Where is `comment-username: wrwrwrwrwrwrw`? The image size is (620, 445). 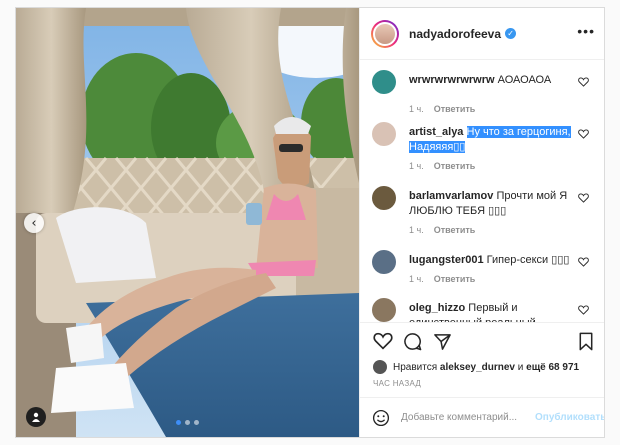
comment-username: wrwrwrwrwrwrw is located at coordinates (452, 80).